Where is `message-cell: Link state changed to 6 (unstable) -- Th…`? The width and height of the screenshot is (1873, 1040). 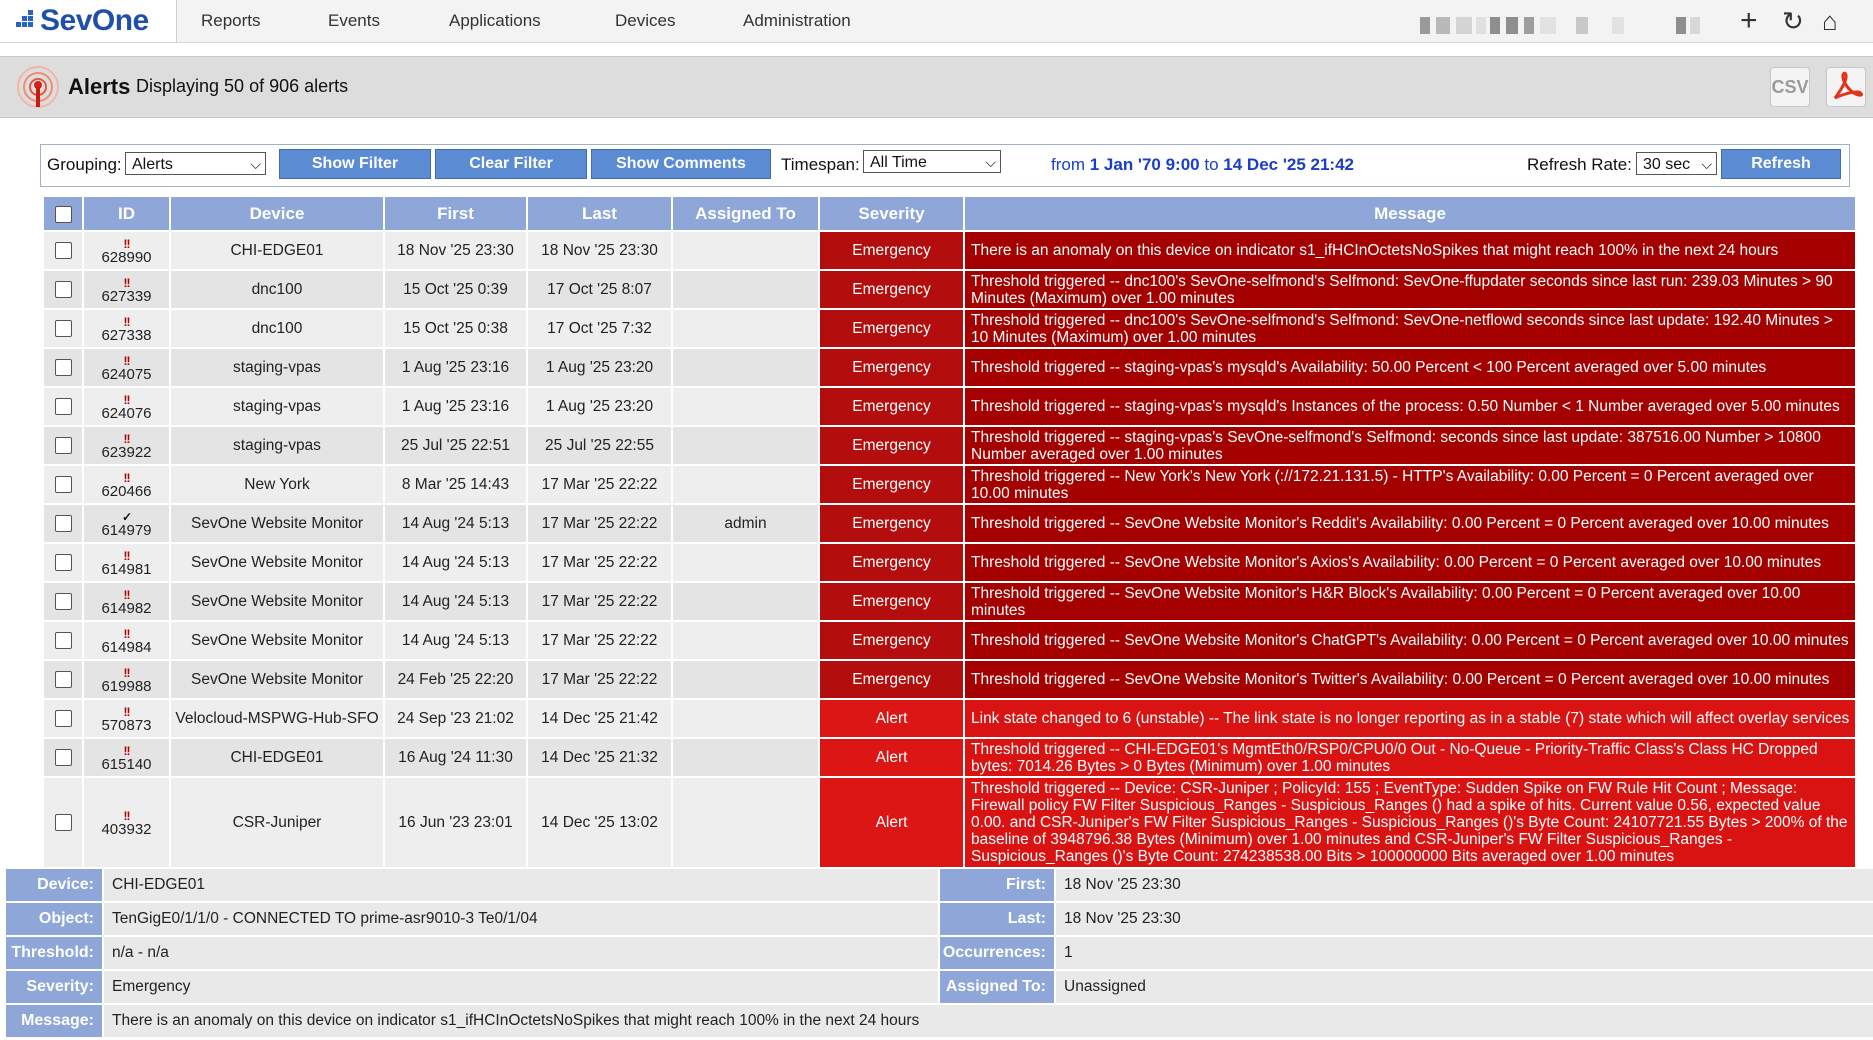
message-cell: Link state changed to 6 (unstable) -- Th… is located at coordinates (1410, 718).